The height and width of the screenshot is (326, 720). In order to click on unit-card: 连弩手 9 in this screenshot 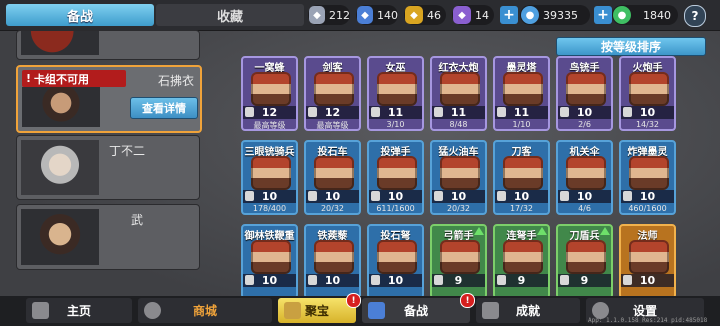, I will do `click(521, 261)`.